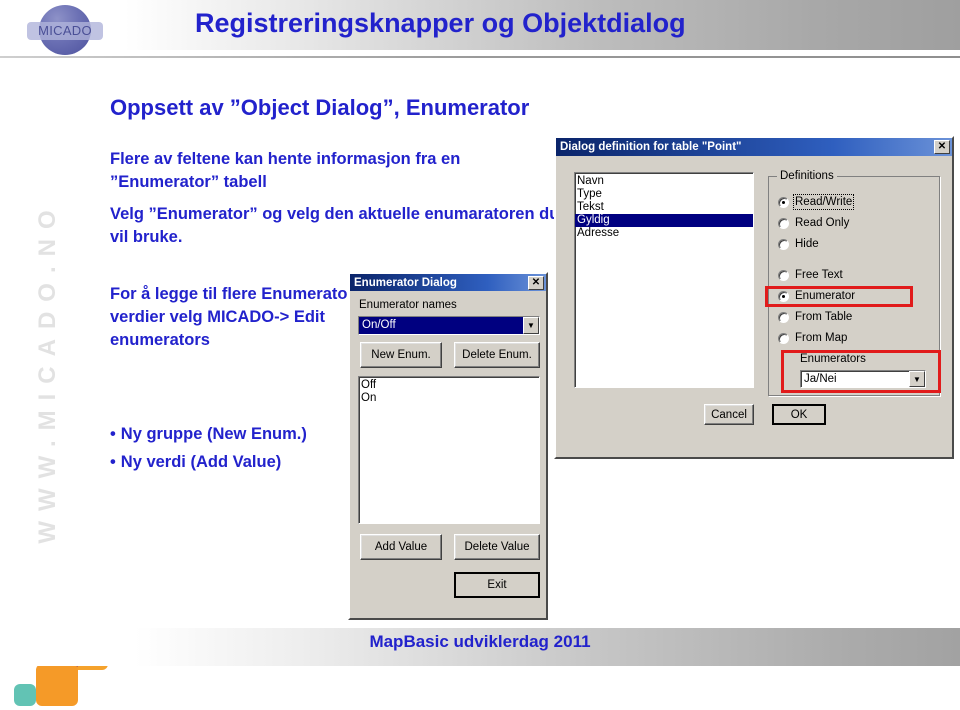  I want to click on sidebar-watermark-text: WWW.MICADO.NO, so click(47, 372).